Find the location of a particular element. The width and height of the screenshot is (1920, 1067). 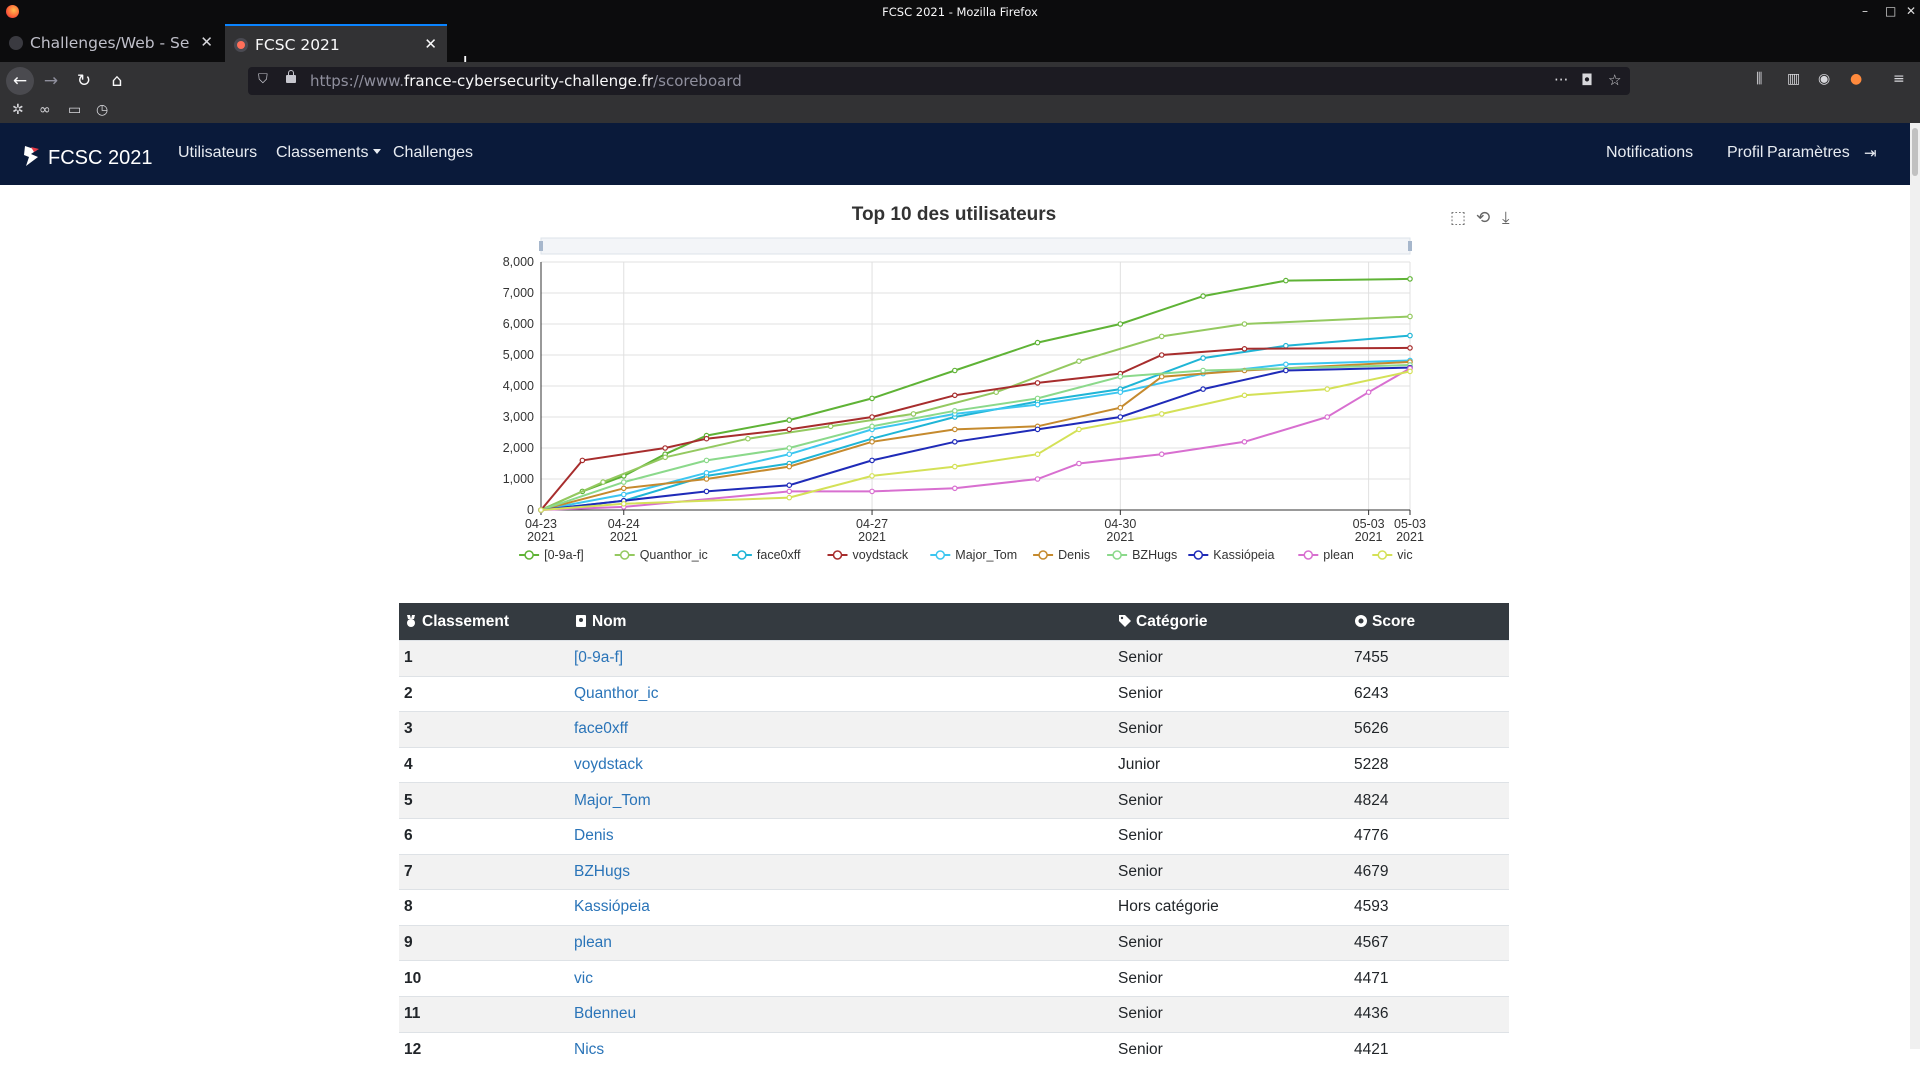

legend-label-4: Major_Tom is located at coordinates (986, 555).